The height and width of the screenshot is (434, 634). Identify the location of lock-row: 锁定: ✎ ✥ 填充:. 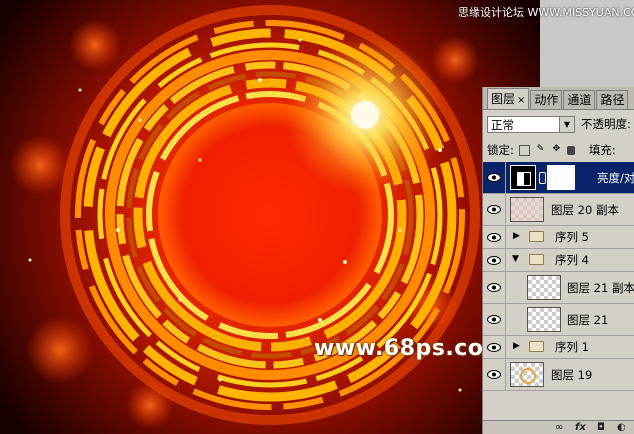
(558, 150).